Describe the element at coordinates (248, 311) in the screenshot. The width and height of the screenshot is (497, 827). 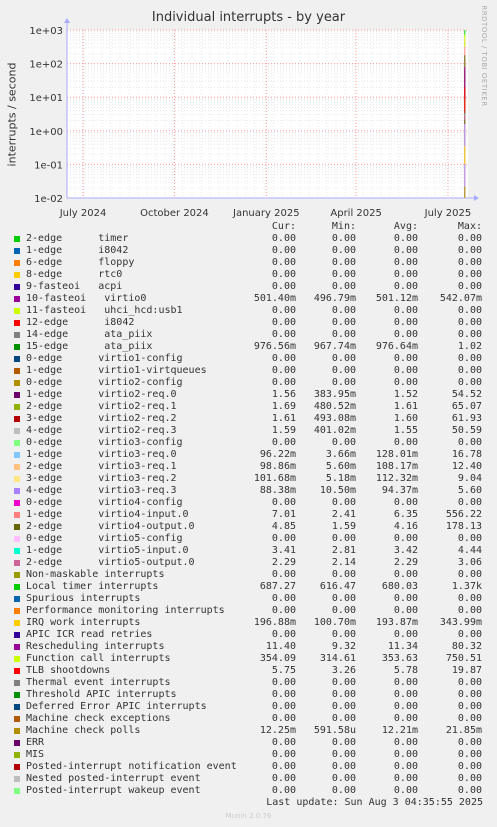
I see `legend-item: 11-fasteoi uhci_hcd:usb1 0.00 0.00 0.00 0.00` at that location.